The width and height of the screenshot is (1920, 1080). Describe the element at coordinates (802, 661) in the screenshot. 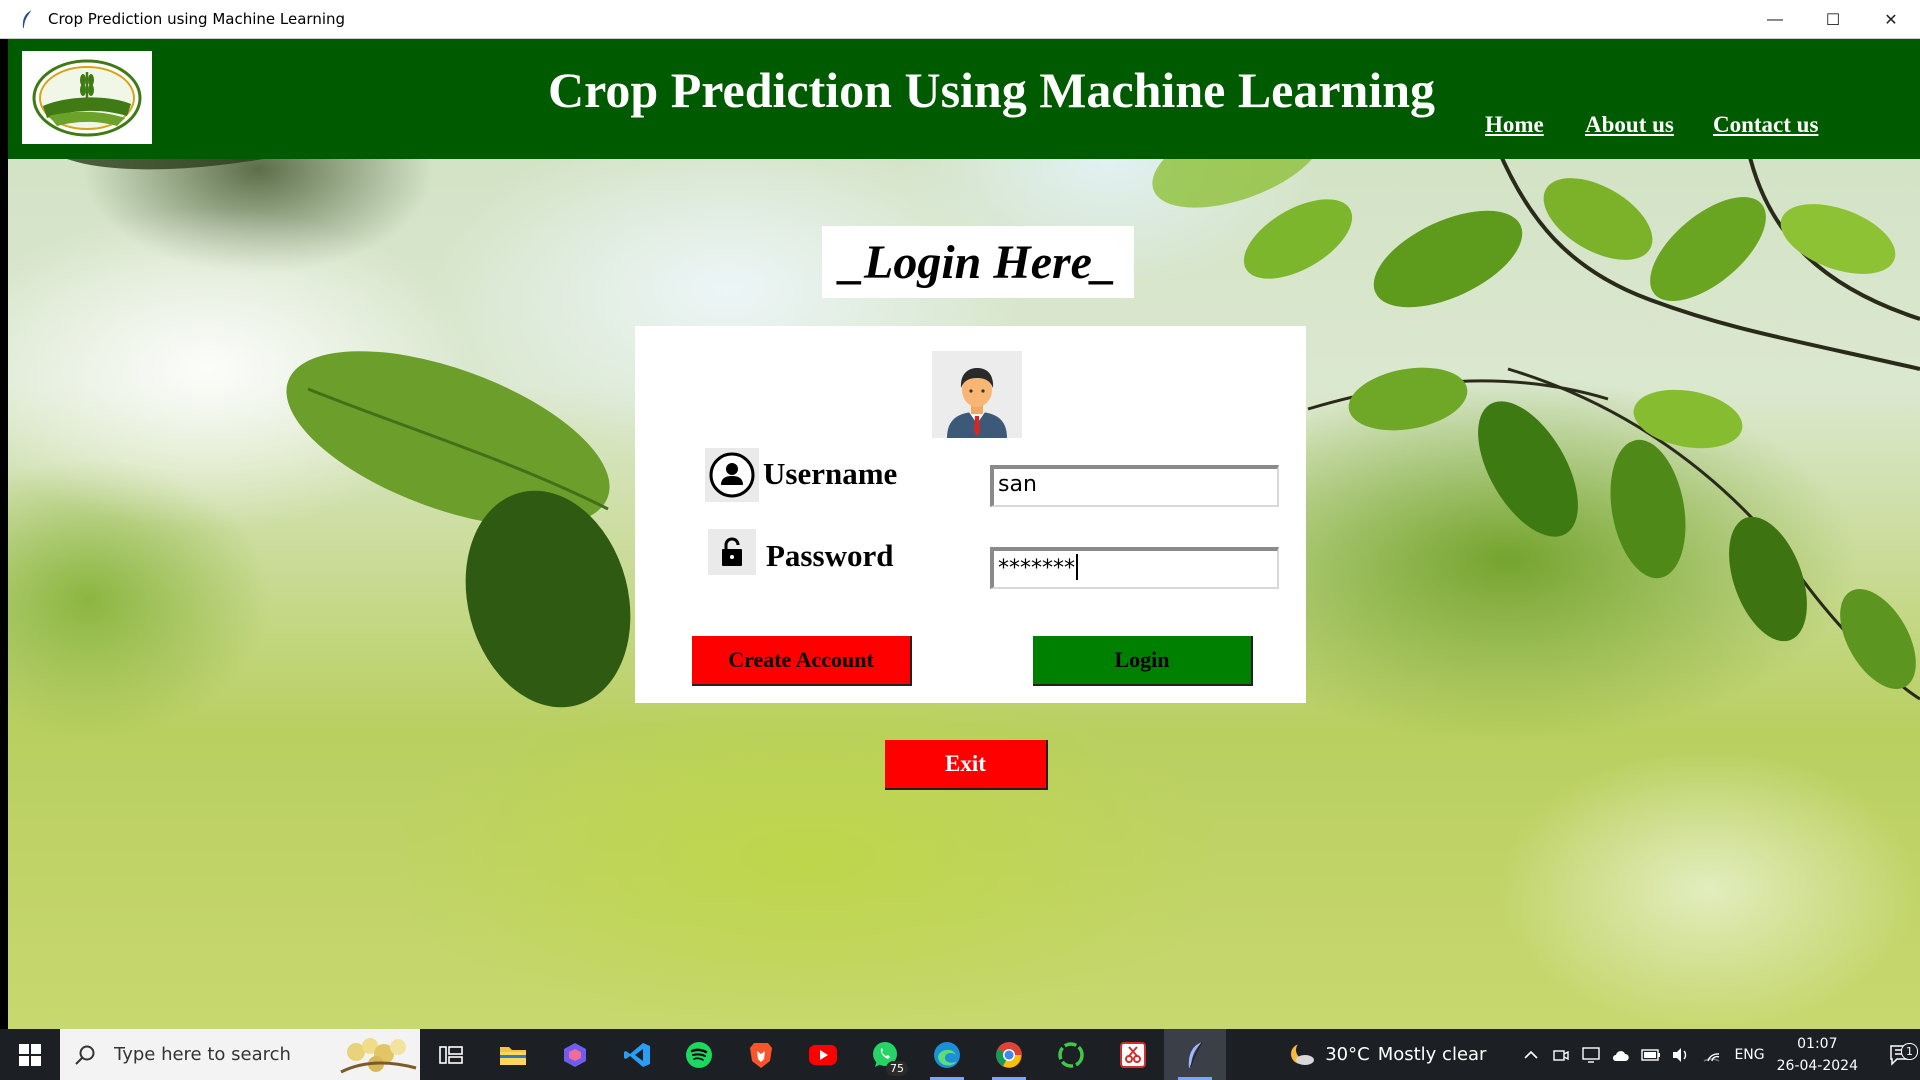

I see `create-account-button: Create Account` at that location.